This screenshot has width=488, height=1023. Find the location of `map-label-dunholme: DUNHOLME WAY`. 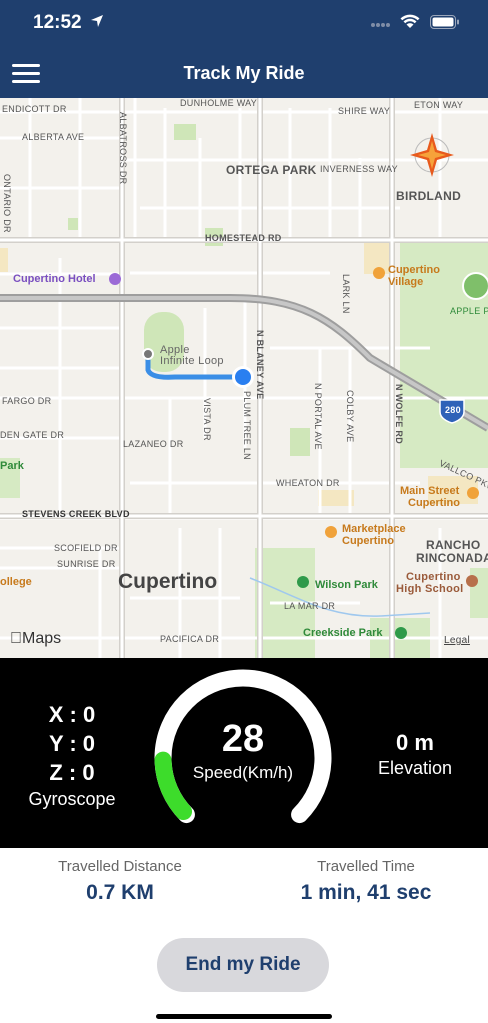

map-label-dunholme: DUNHOLME WAY is located at coordinates (219, 103).